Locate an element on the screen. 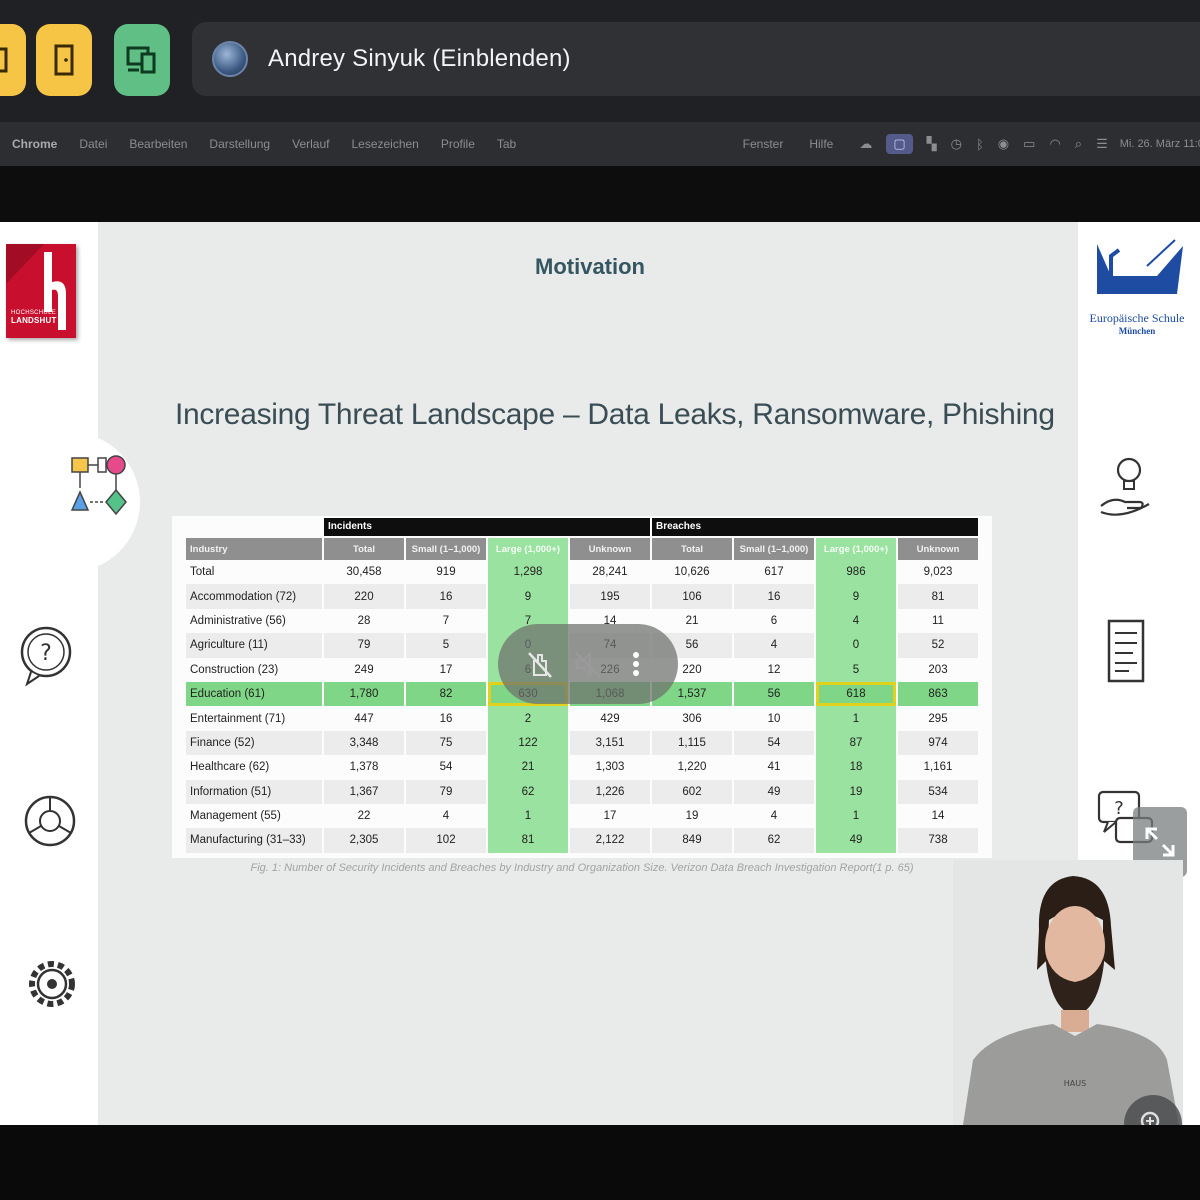  cloud-icon: ☁ is located at coordinates (865, 144).